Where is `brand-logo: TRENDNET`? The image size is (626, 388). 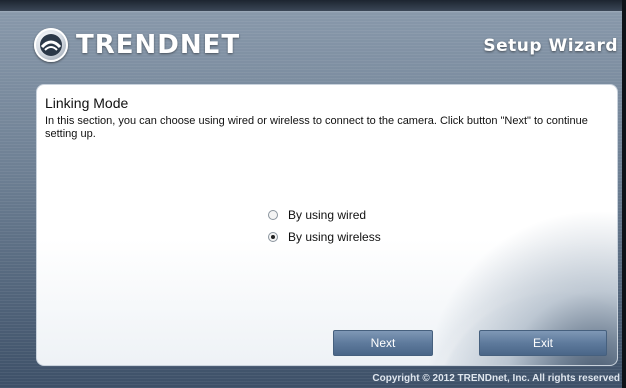 brand-logo: TRENDNET is located at coordinates (137, 45).